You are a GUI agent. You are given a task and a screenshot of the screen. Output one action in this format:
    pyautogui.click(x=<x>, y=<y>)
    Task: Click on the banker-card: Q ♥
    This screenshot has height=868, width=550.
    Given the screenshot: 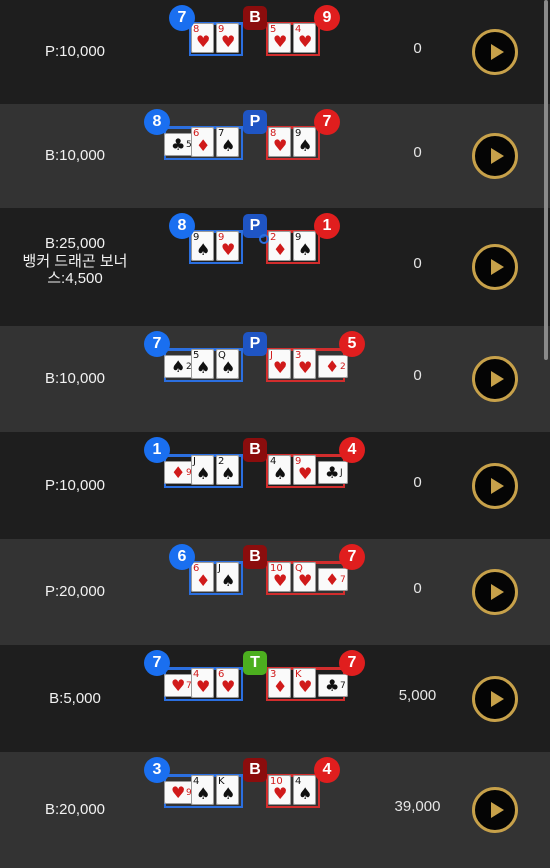 What is the action you would take?
    pyautogui.click(x=304, y=577)
    